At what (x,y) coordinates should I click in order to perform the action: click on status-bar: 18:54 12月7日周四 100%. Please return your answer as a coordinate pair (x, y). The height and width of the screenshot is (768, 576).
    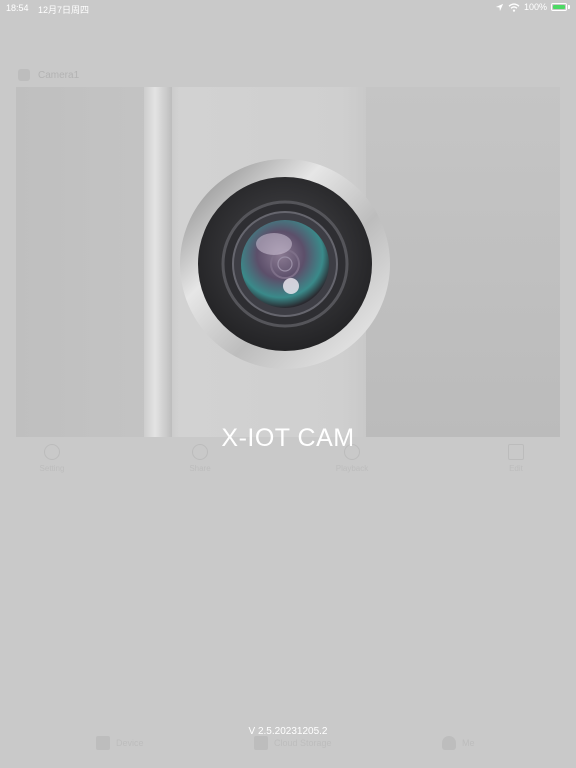
    Looking at the image, I should click on (288, 8).